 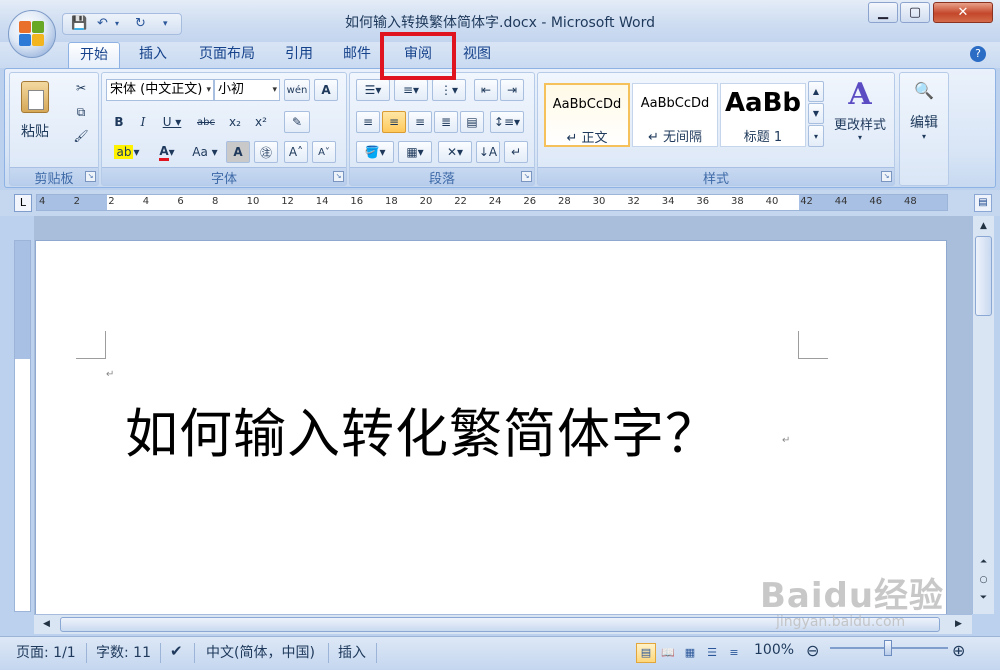 I want to click on justify-icon: ≣, so click(x=446, y=122).